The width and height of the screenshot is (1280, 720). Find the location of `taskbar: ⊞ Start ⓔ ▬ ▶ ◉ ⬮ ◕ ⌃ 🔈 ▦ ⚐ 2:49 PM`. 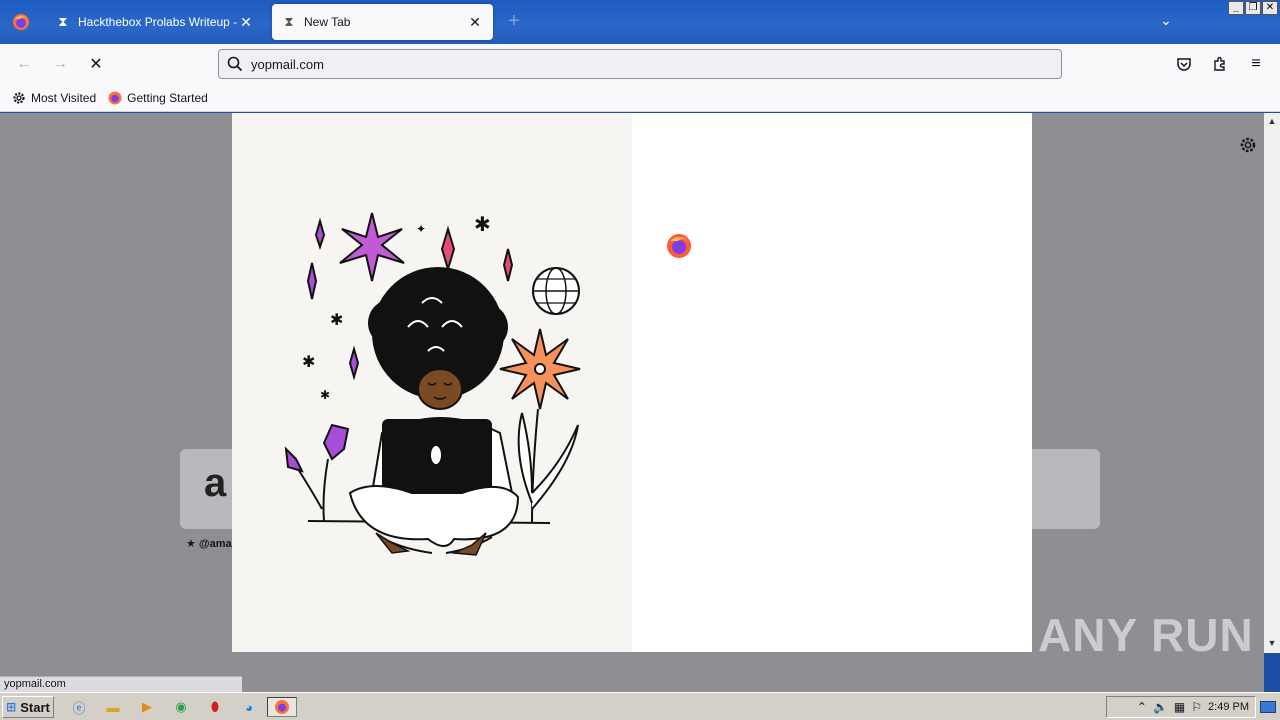

taskbar: ⊞ Start ⓔ ▬ ▶ ◉ ⬮ ◕ ⌃ 🔈 ▦ ⚐ 2:49 PM is located at coordinates (640, 706).